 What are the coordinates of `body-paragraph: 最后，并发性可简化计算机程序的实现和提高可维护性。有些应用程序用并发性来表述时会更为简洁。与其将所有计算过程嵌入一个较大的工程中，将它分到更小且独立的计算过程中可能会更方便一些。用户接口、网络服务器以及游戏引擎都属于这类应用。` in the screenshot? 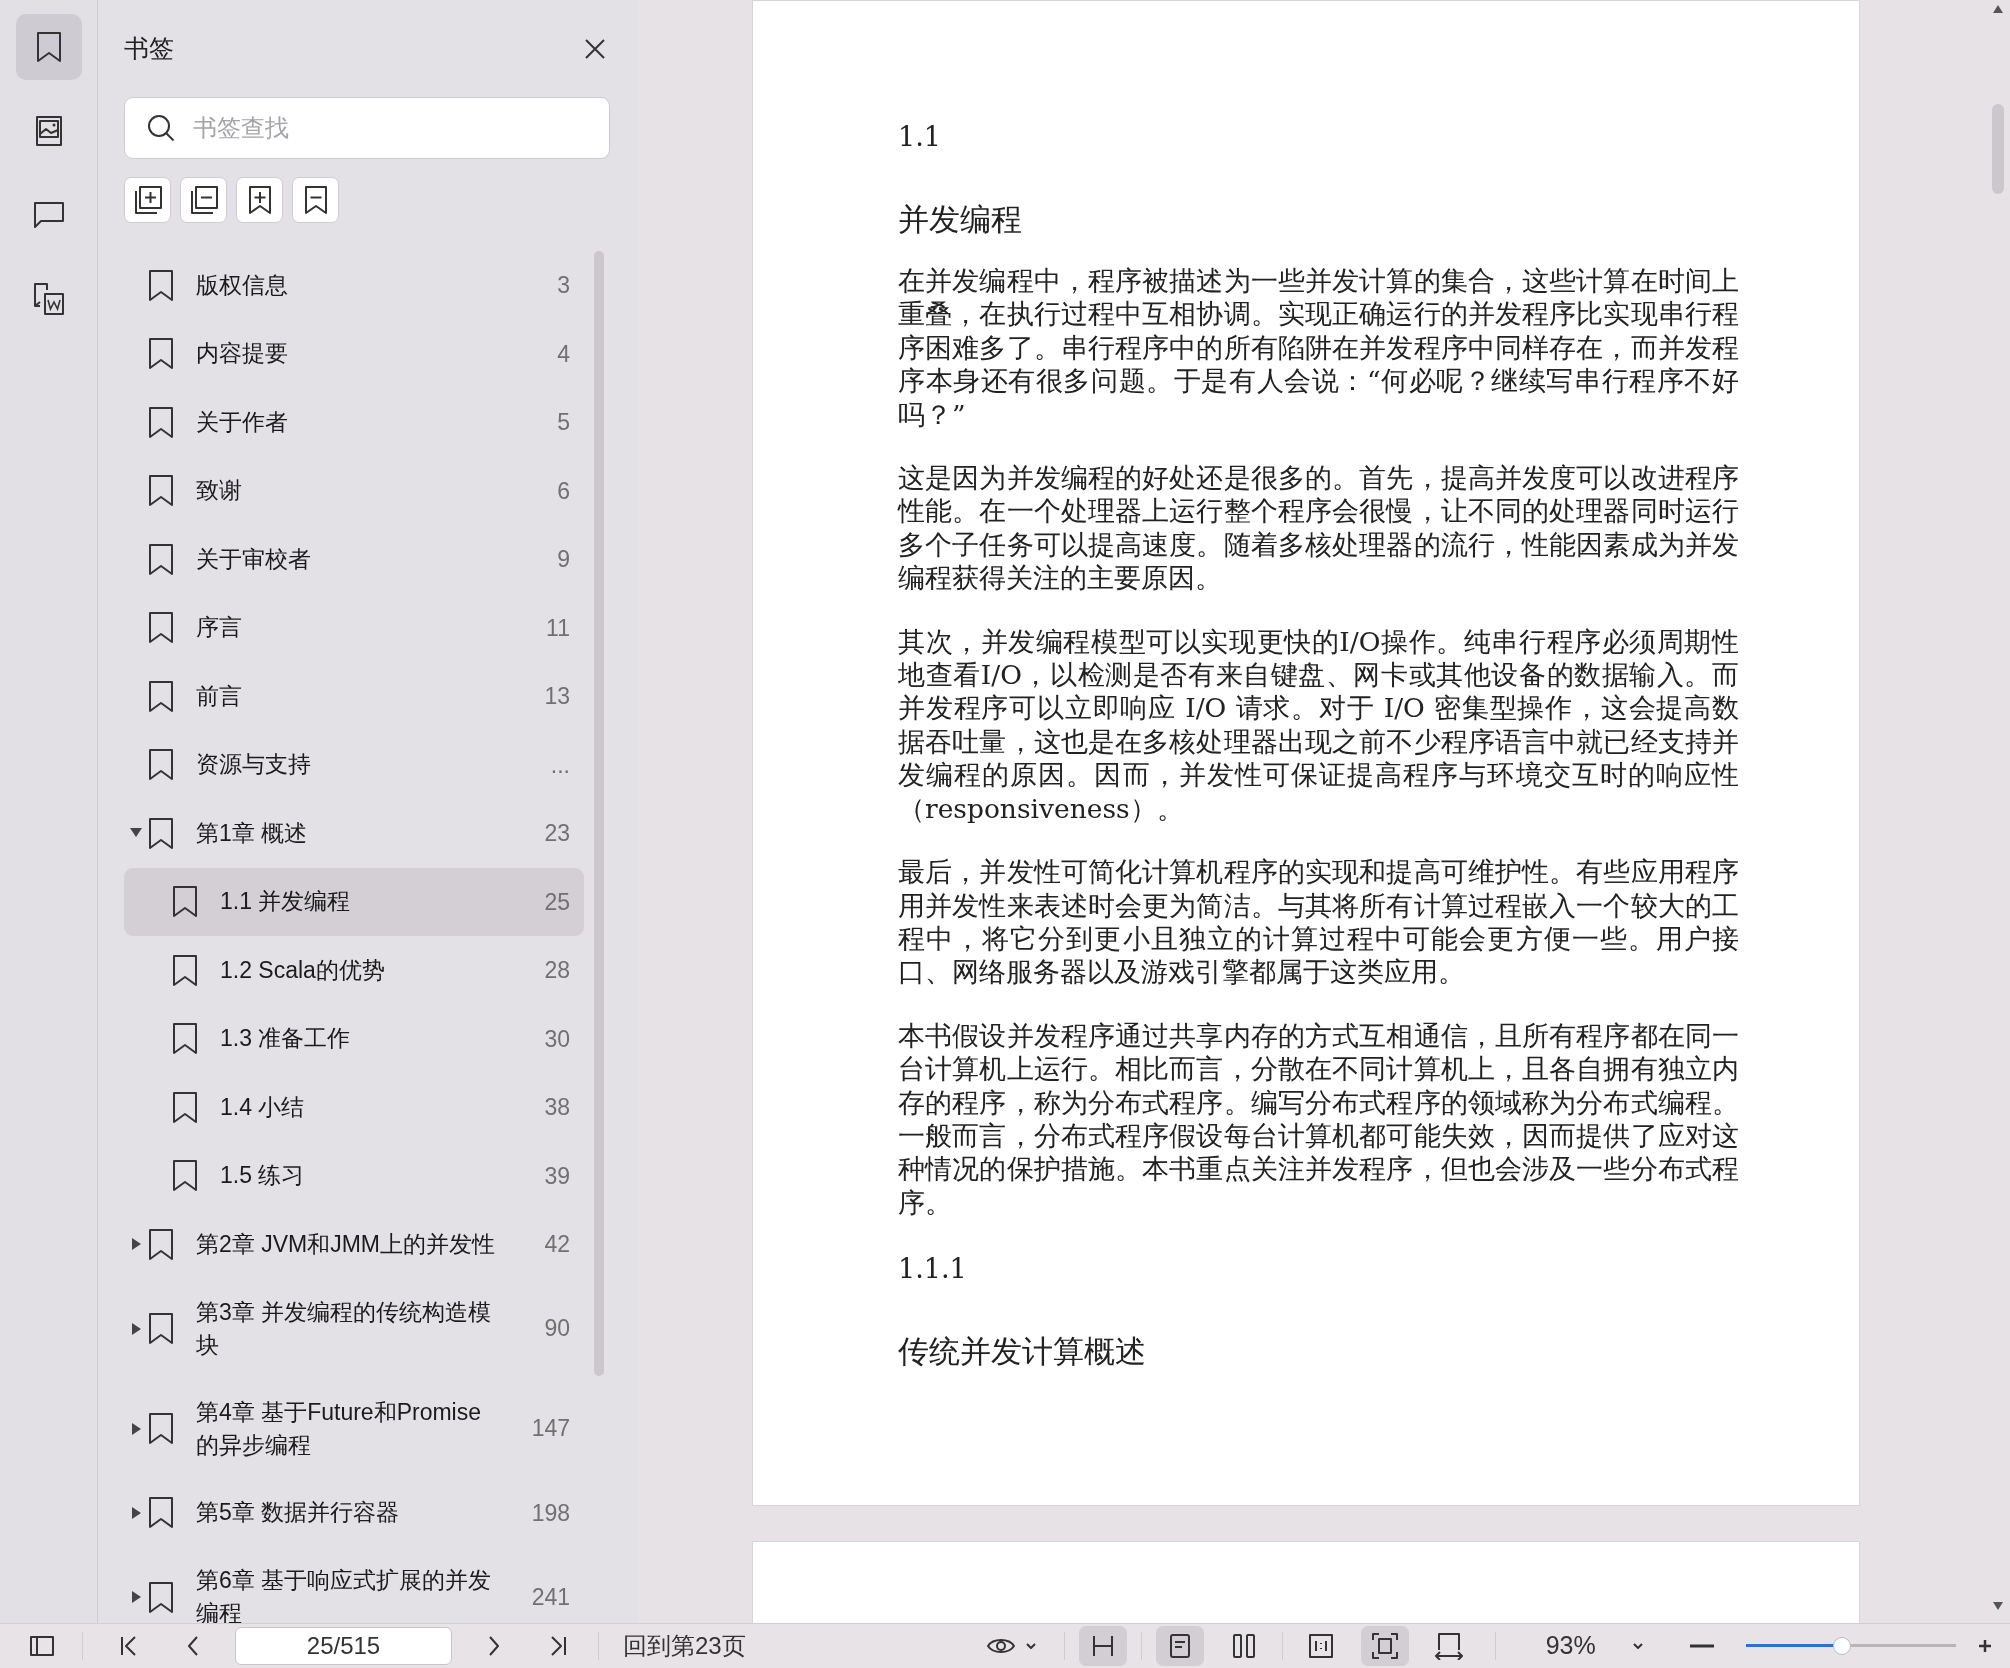 It's located at (1318, 922).